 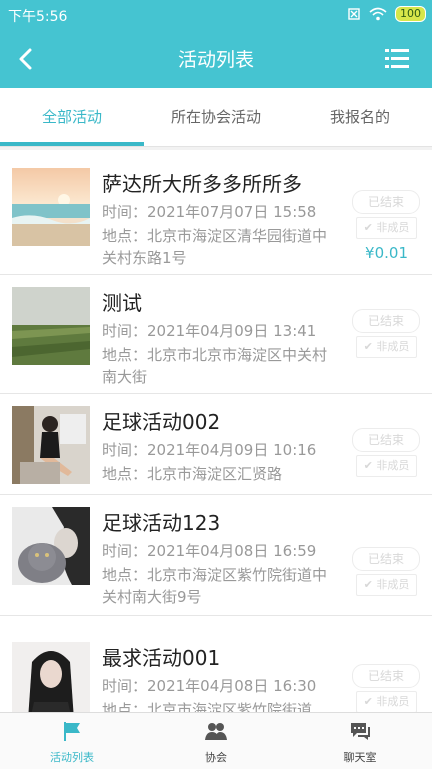 I want to click on bottom-nav-chatroom: 聊天室, so click(x=360, y=741).